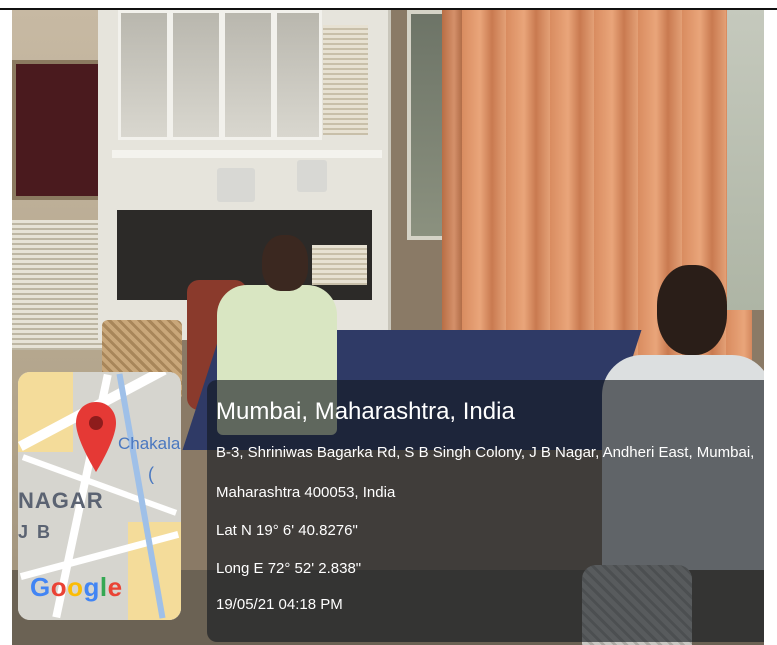  Describe the element at coordinates (287, 530) in the screenshot. I see `latitude: Lat N 19° 6' 40.8276"` at that location.